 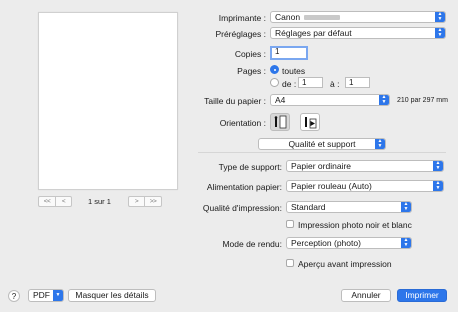 What do you see at coordinates (41, 295) in the screenshot?
I see `pdf-label: PDF` at bounding box center [41, 295].